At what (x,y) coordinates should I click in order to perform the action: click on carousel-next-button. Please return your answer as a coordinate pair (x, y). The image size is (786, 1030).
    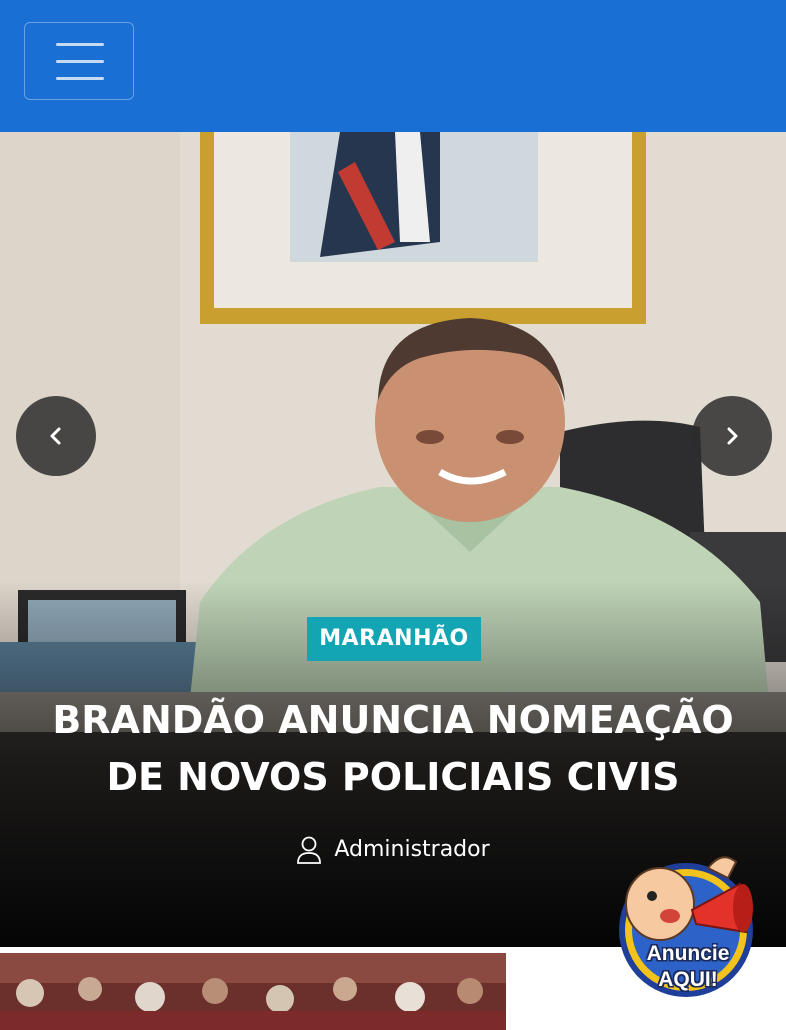
    Looking at the image, I should click on (732, 436).